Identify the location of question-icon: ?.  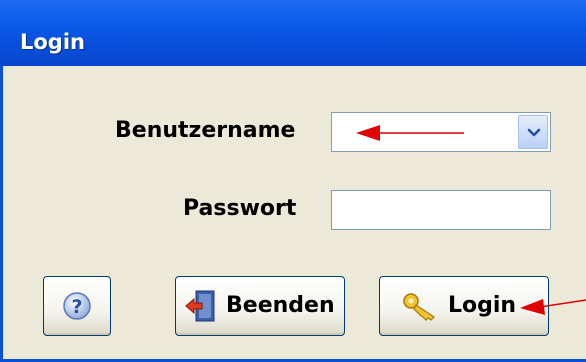
(77, 306).